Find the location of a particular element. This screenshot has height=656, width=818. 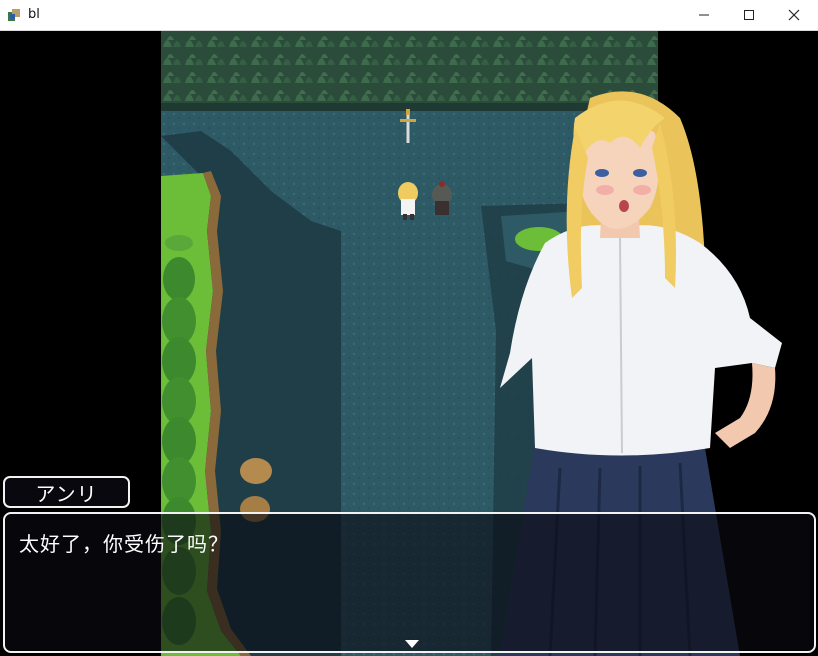

close-icon is located at coordinates (794, 15).